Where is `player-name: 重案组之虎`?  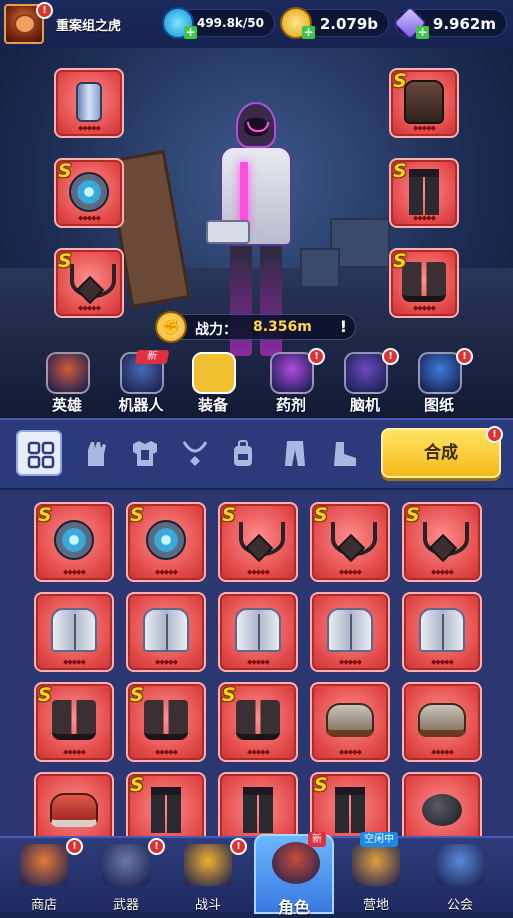 player-name: 重案组之虎 is located at coordinates (89, 26).